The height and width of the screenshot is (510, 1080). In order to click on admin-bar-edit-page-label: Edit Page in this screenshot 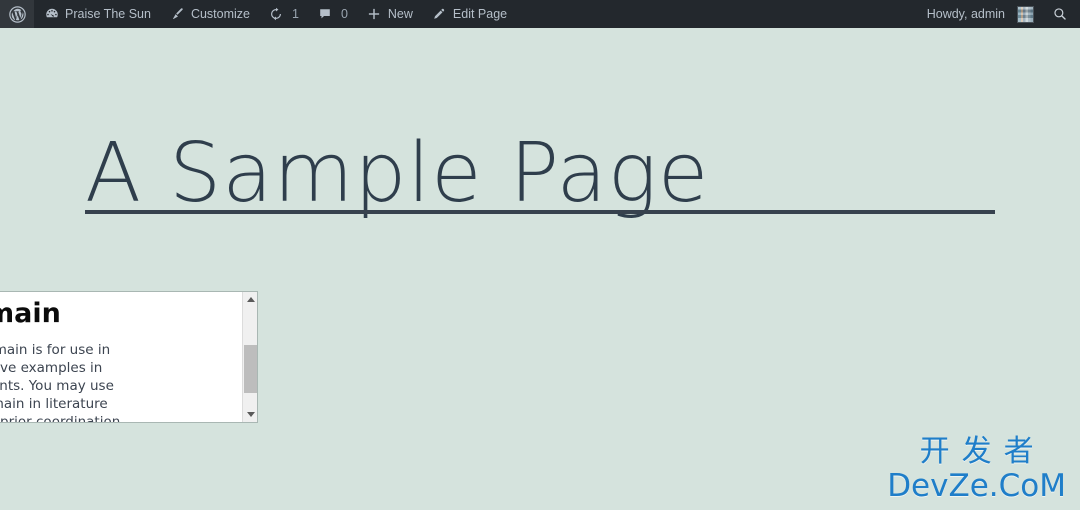, I will do `click(480, 13)`.